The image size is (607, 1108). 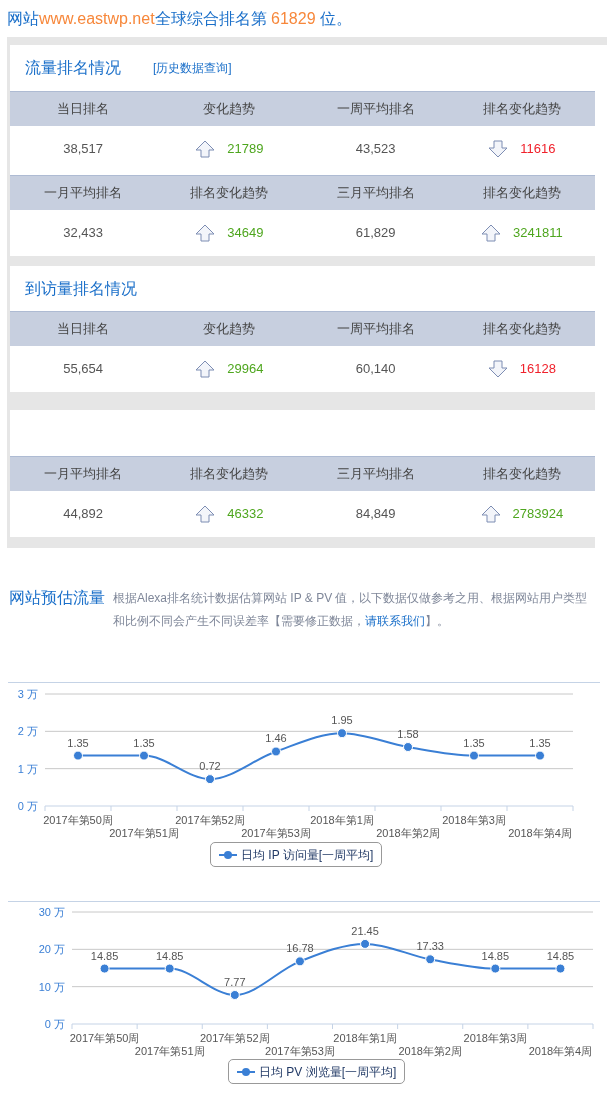 I want to click on axis-label: 3 万, so click(x=27, y=694).